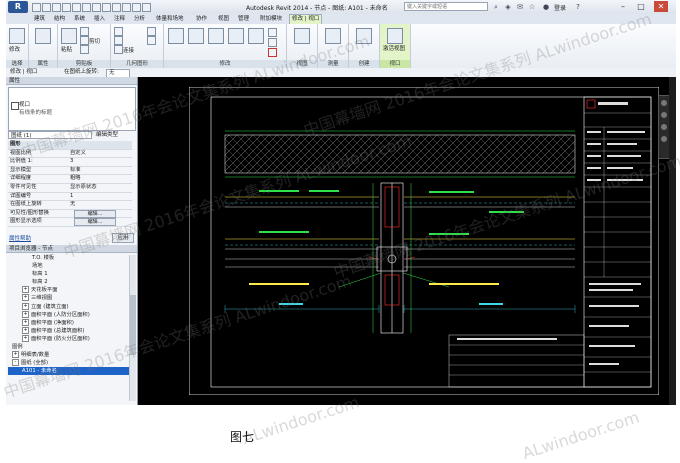 The height and width of the screenshot is (463, 680). Describe the element at coordinates (84, 40) in the screenshot. I see `cut-icon` at that location.